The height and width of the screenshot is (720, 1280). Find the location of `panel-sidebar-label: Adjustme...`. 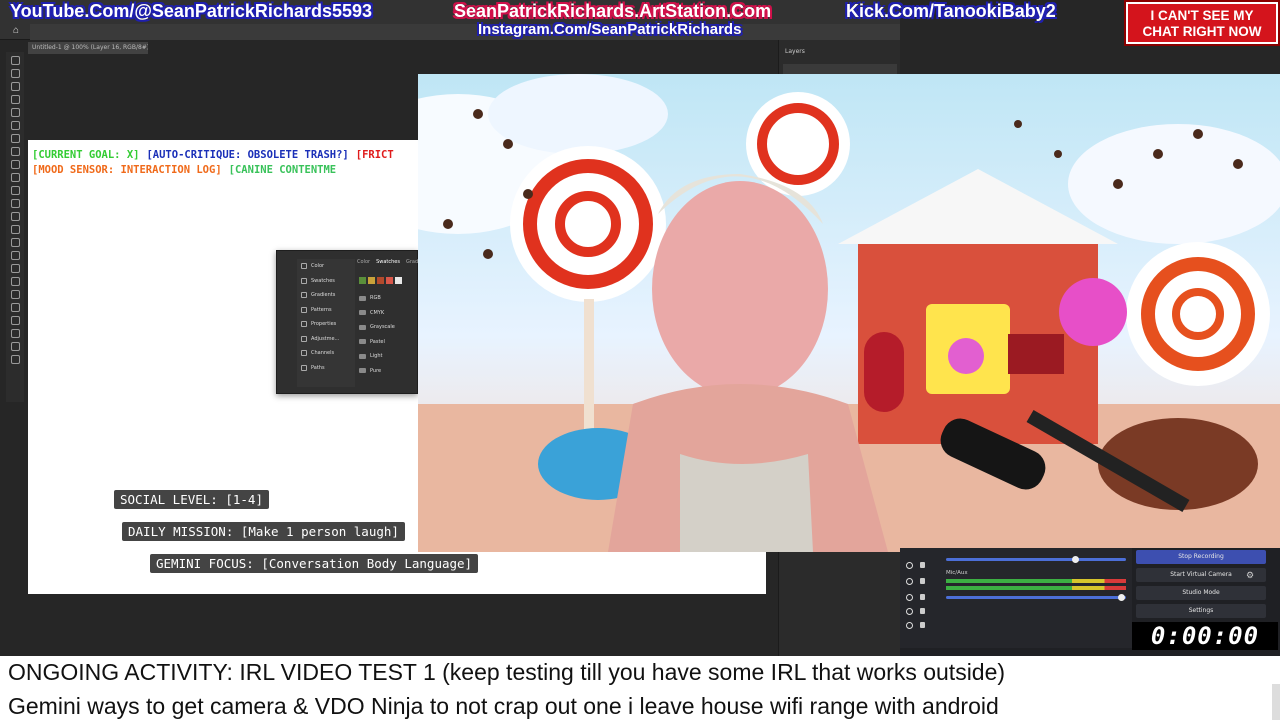

panel-sidebar-label: Adjustme... is located at coordinates (325, 338).